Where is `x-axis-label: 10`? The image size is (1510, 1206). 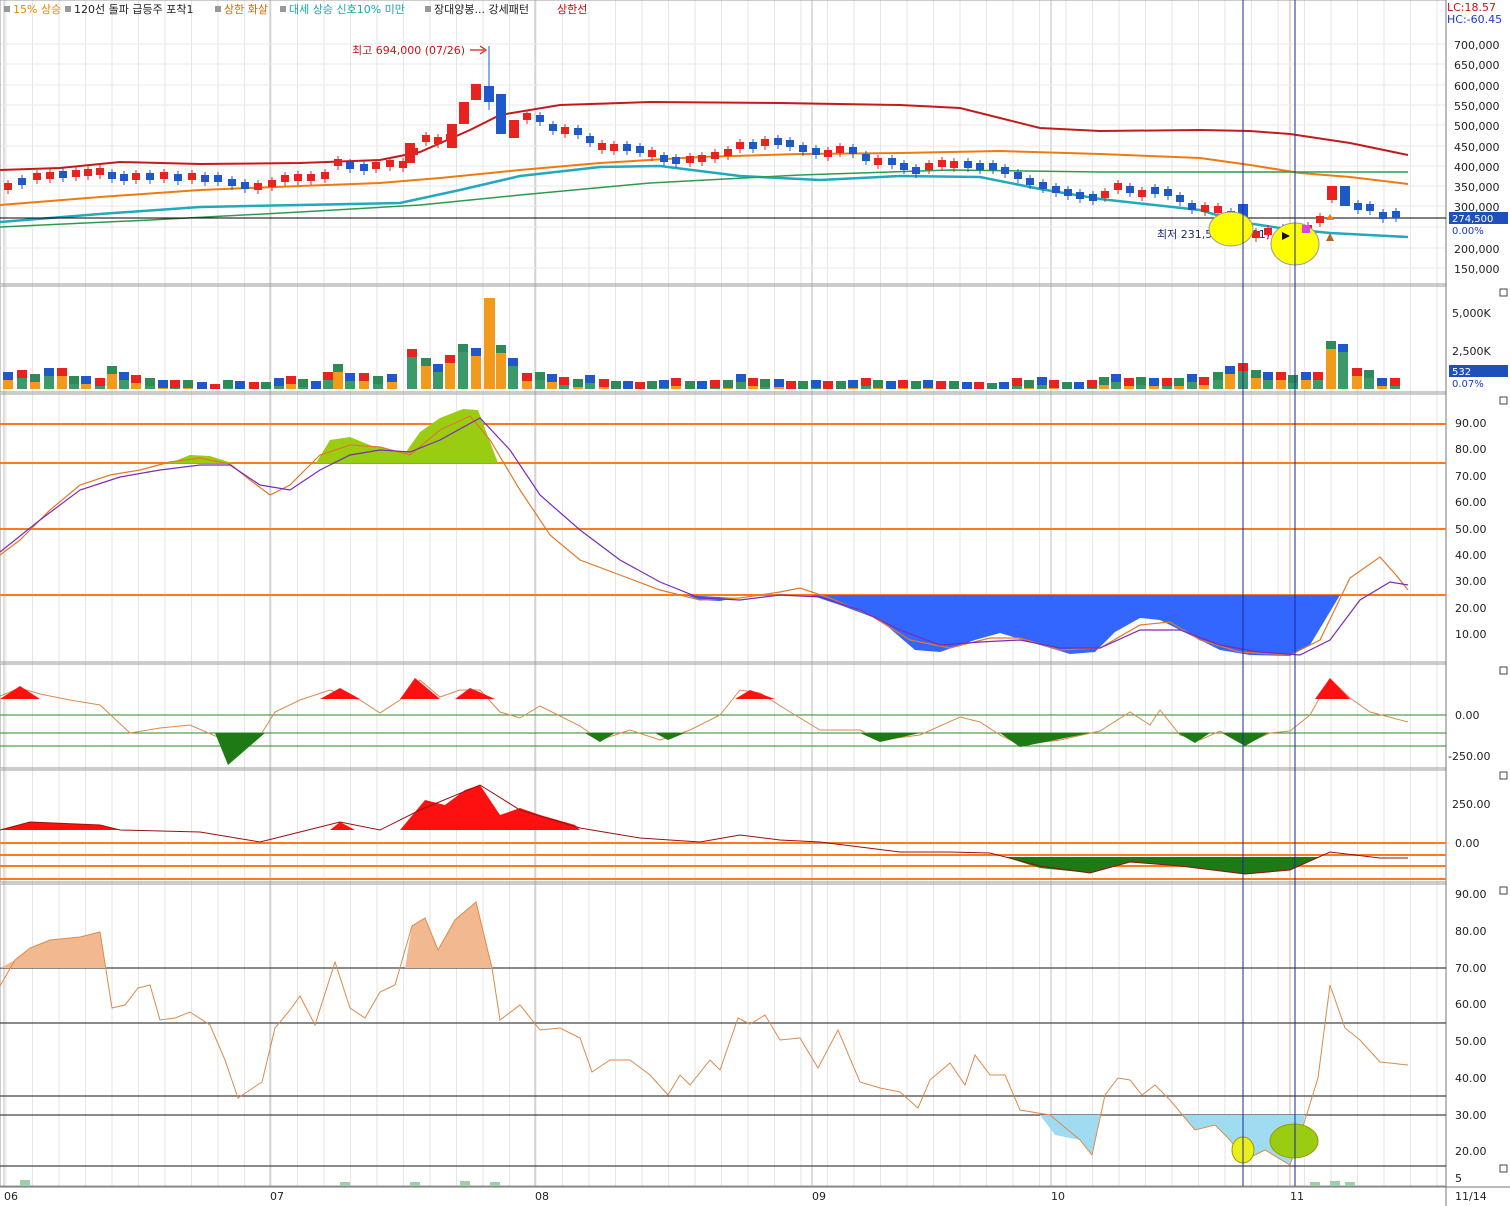 x-axis-label: 10 is located at coordinates (1058, 1196).